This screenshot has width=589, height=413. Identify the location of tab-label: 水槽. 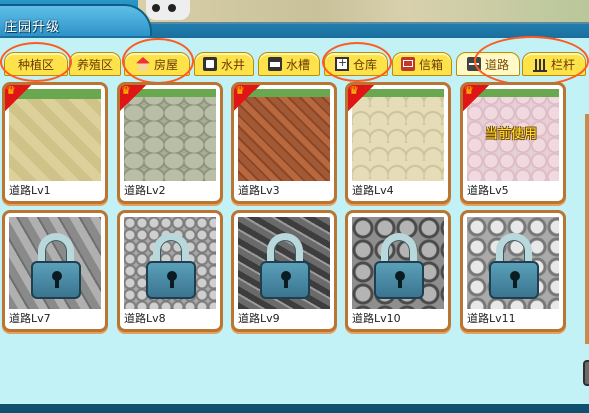
(297, 64).